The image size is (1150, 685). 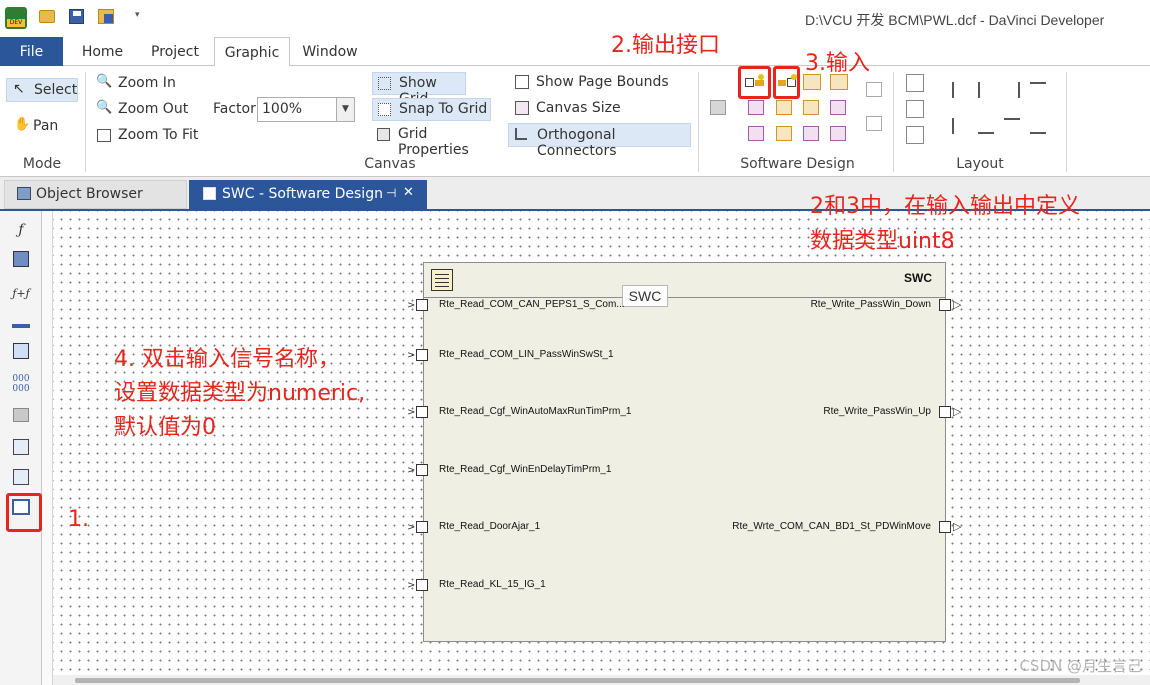 What do you see at coordinates (175, 51) in the screenshot?
I see `menu-project: Project` at bounding box center [175, 51].